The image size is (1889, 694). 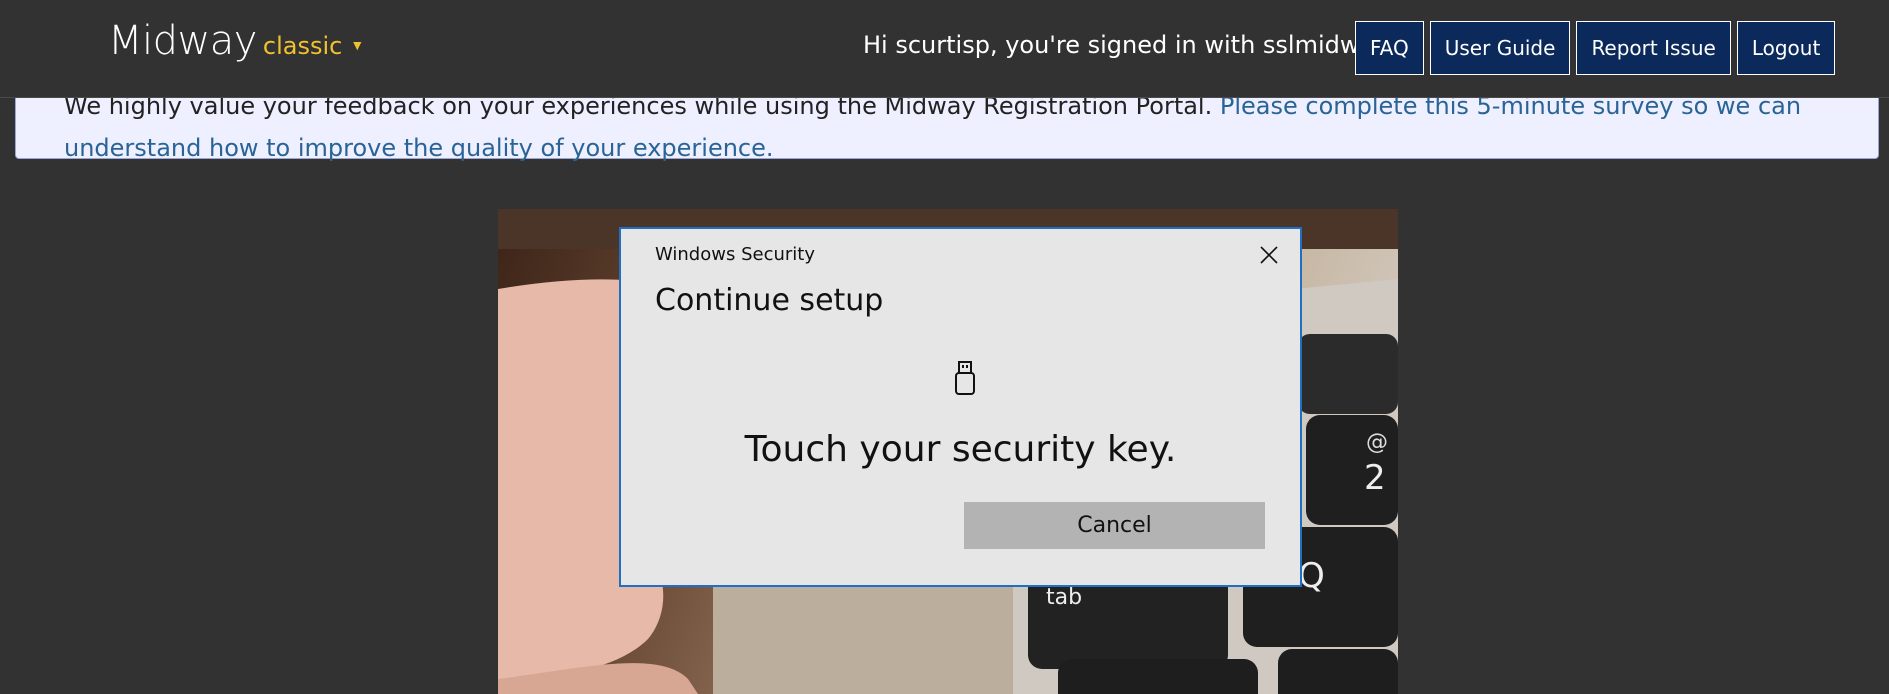 I want to click on usb-key-icon, so click(x=965, y=378).